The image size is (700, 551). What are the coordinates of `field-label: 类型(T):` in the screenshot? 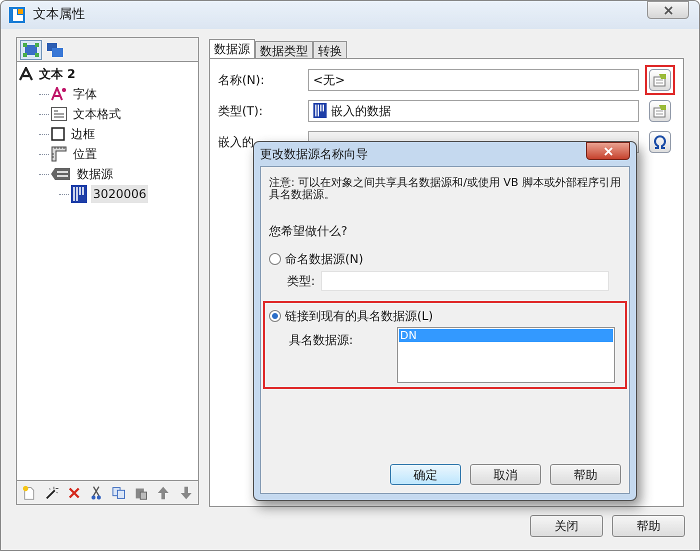 It's located at (241, 111).